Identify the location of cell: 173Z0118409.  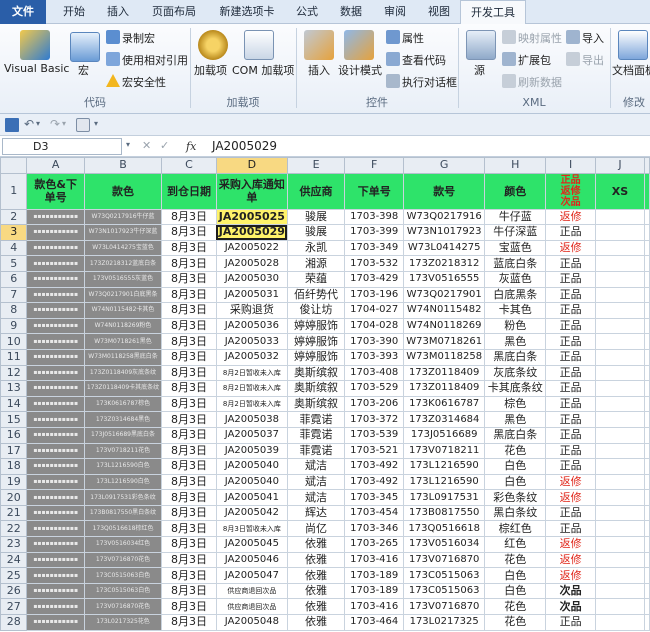
(444, 373).